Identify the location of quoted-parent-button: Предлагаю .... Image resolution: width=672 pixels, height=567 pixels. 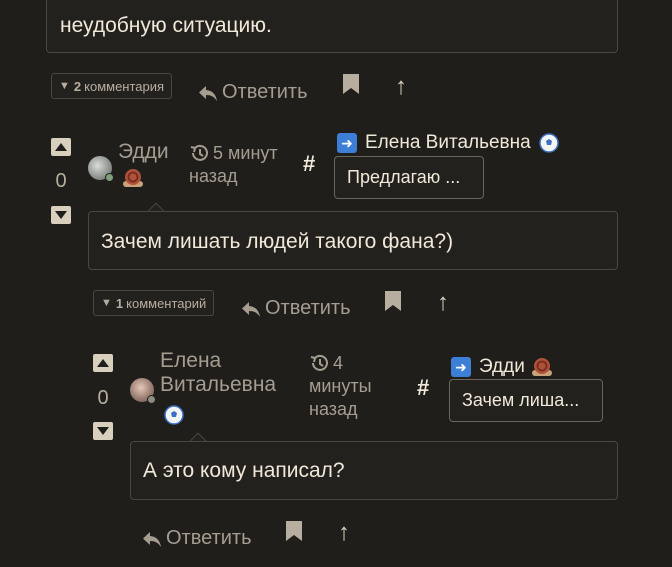
(409, 177).